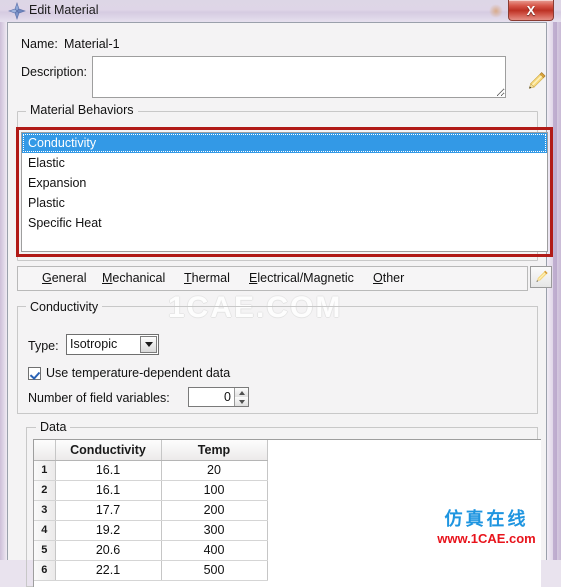 The height and width of the screenshot is (587, 561). What do you see at coordinates (54, 72) in the screenshot?
I see `description-label: Description:` at bounding box center [54, 72].